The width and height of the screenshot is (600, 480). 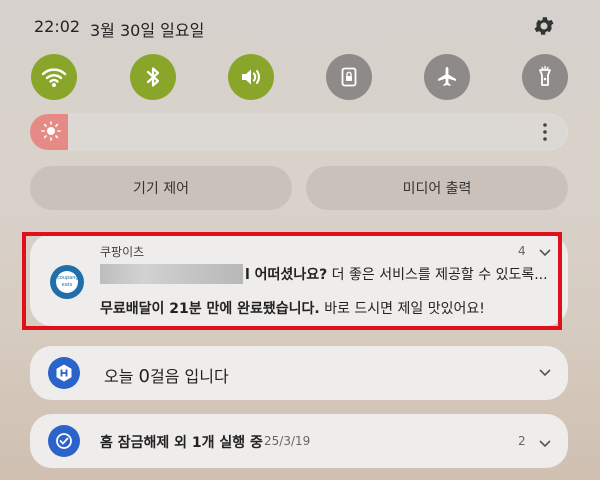 What do you see at coordinates (522, 251) in the screenshot?
I see `notification-count: 4` at bounding box center [522, 251].